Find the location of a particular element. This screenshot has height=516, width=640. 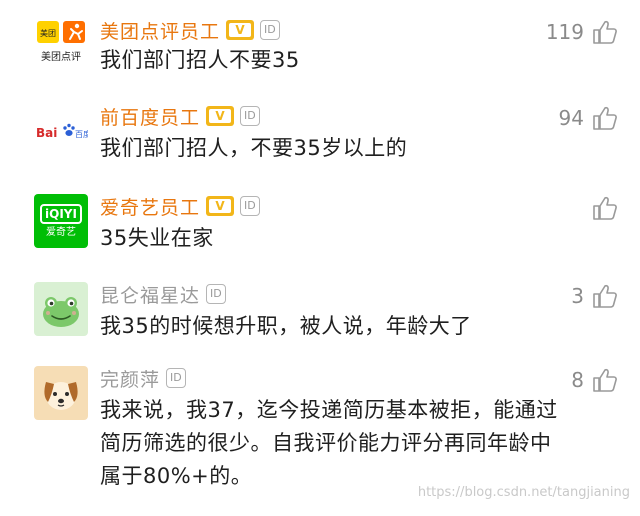

avatar: Bai 百度 is located at coordinates (61, 131).